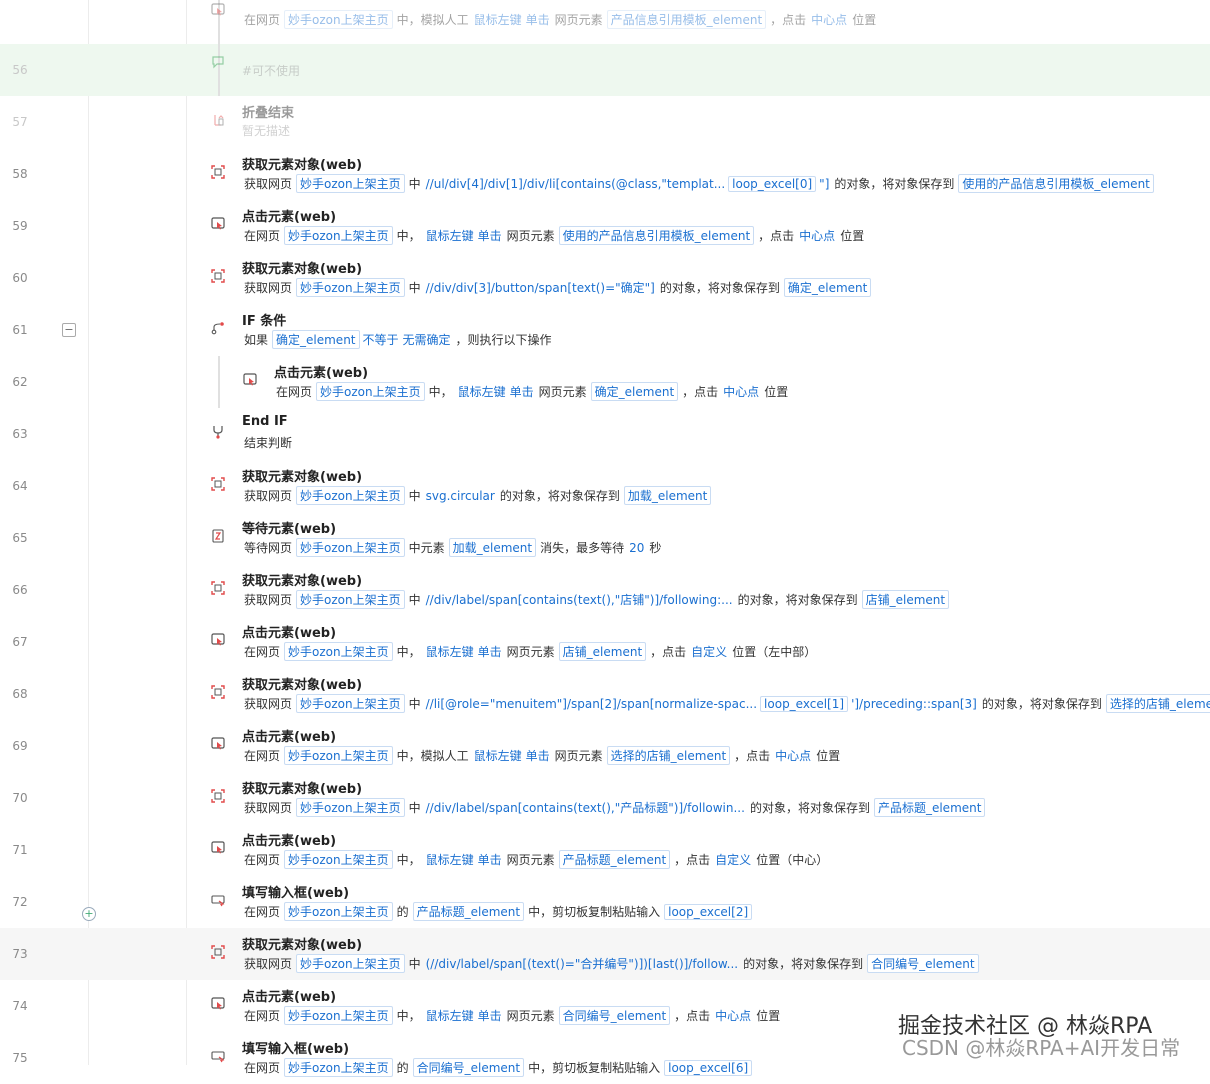 The width and height of the screenshot is (1210, 1084). Describe the element at coordinates (668, 652) in the screenshot. I see `description-text: ，点击` at that location.